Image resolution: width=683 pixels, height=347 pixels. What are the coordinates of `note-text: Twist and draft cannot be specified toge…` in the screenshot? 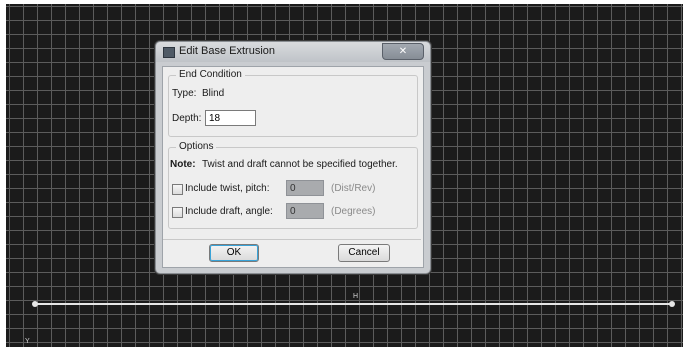 It's located at (300, 164).